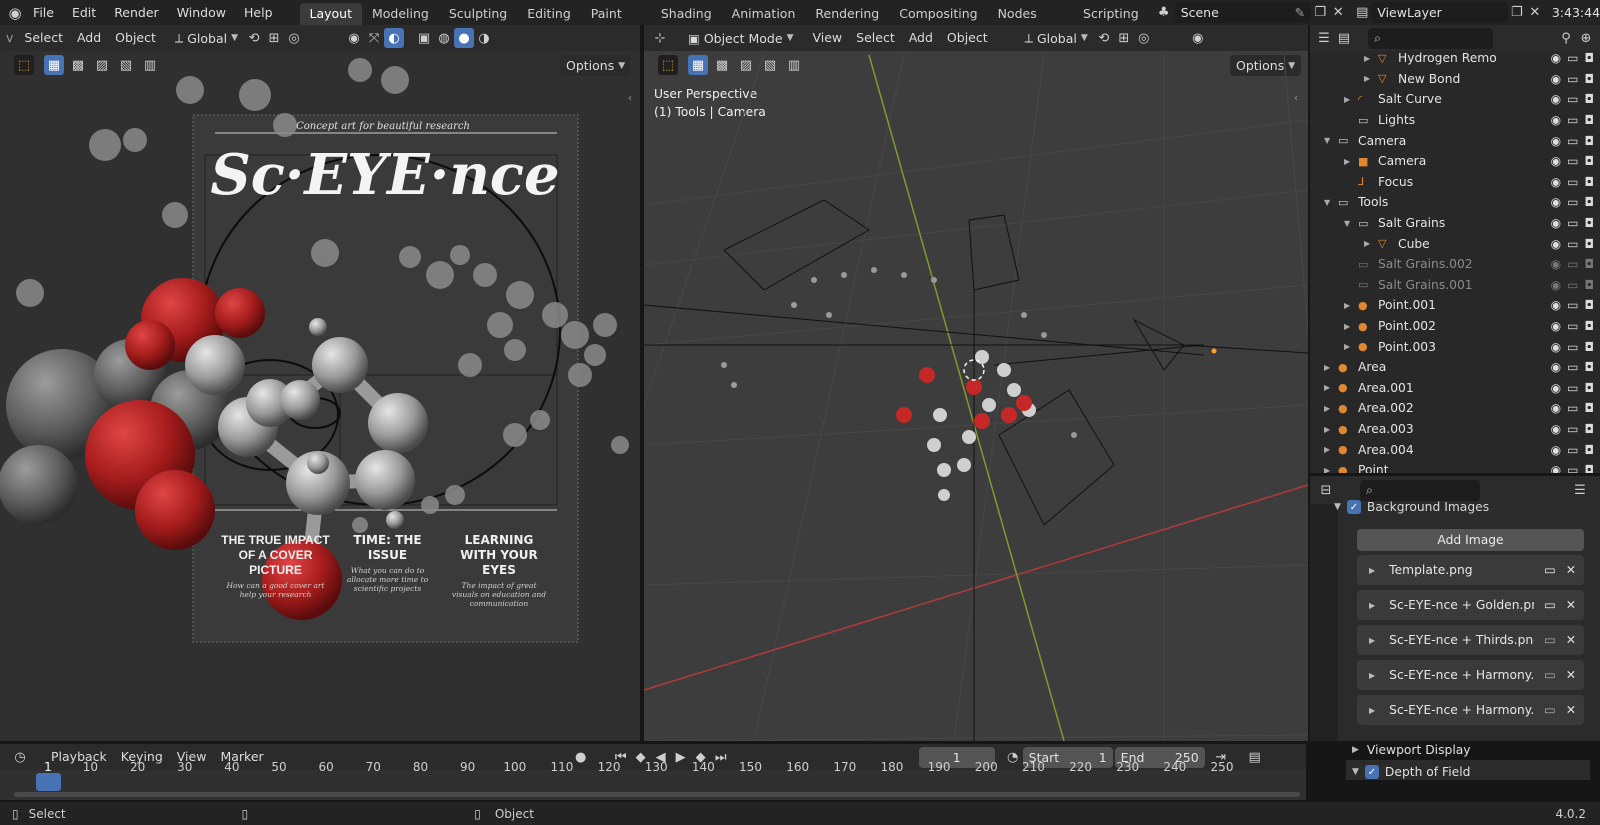 The width and height of the screenshot is (1600, 825). What do you see at coordinates (1411, 750) in the screenshot?
I see `viewport-display-panel-header: ▶ Viewport Display` at bounding box center [1411, 750].